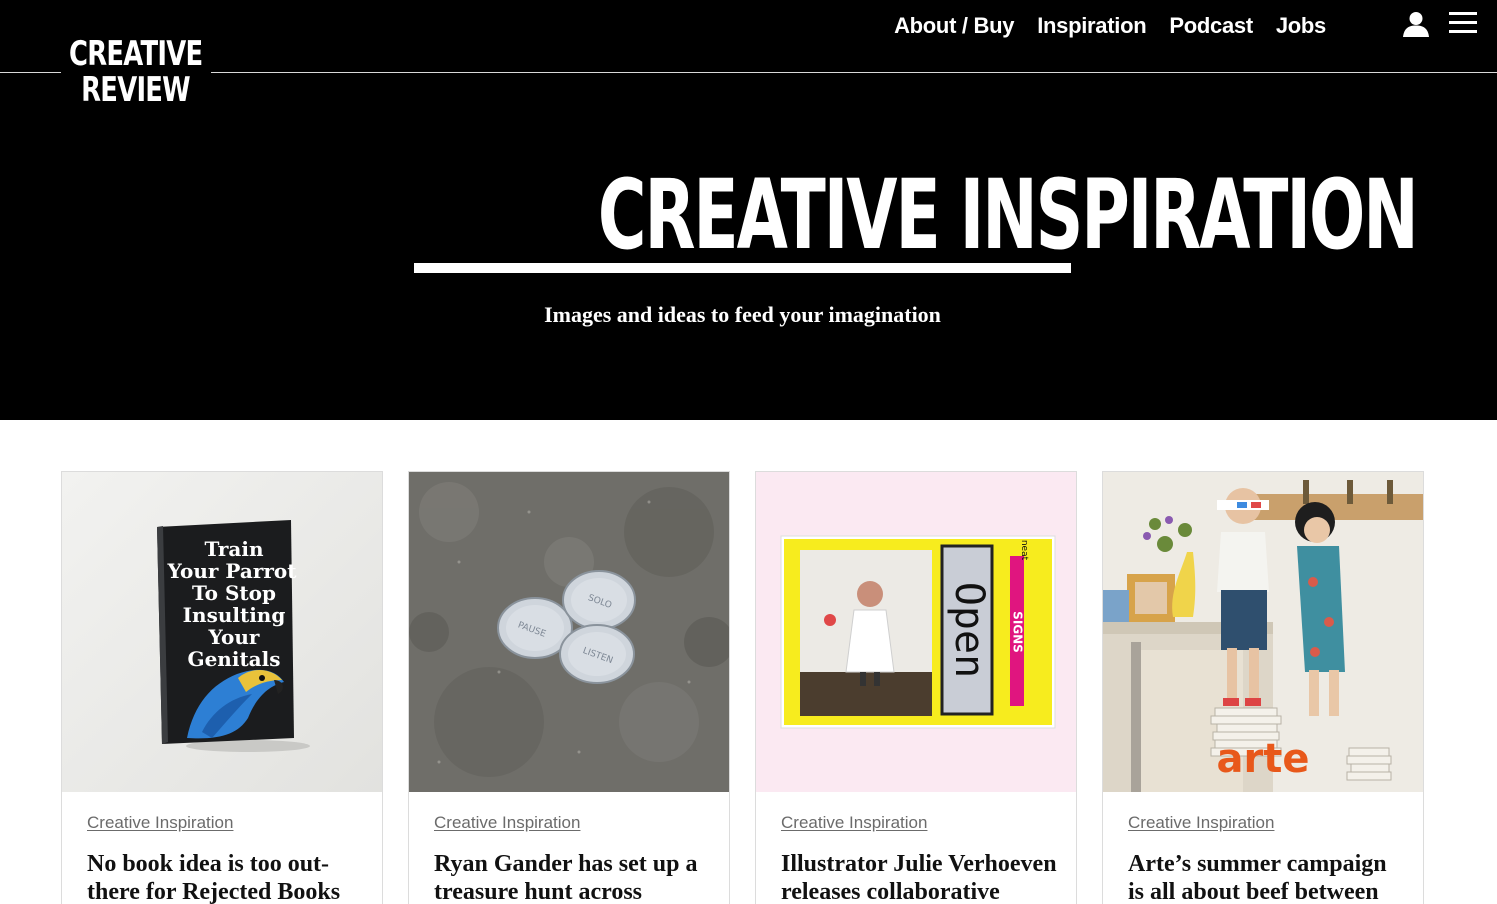 This screenshot has width=1497, height=904. Describe the element at coordinates (1008, 215) in the screenshot. I see `page-title: CREATIVE INSPIRATION` at that location.